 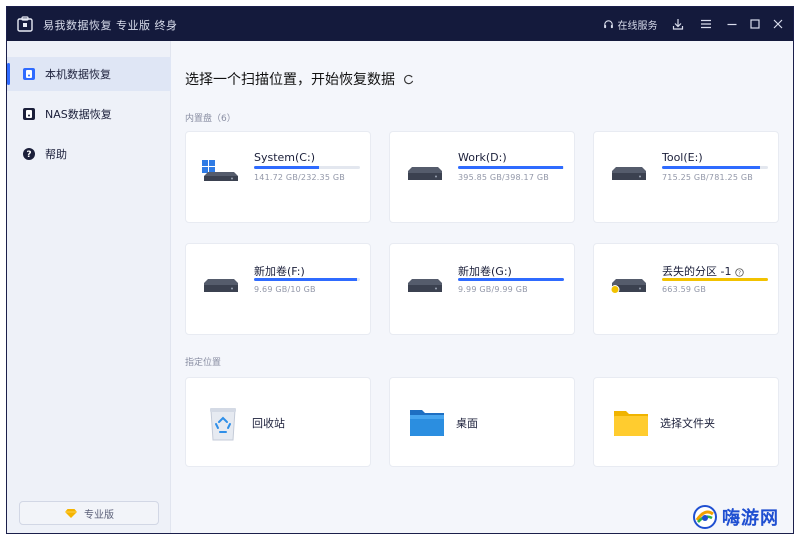 I want to click on app-title: 易我数据恢复 专业版 终身, so click(x=110, y=25).